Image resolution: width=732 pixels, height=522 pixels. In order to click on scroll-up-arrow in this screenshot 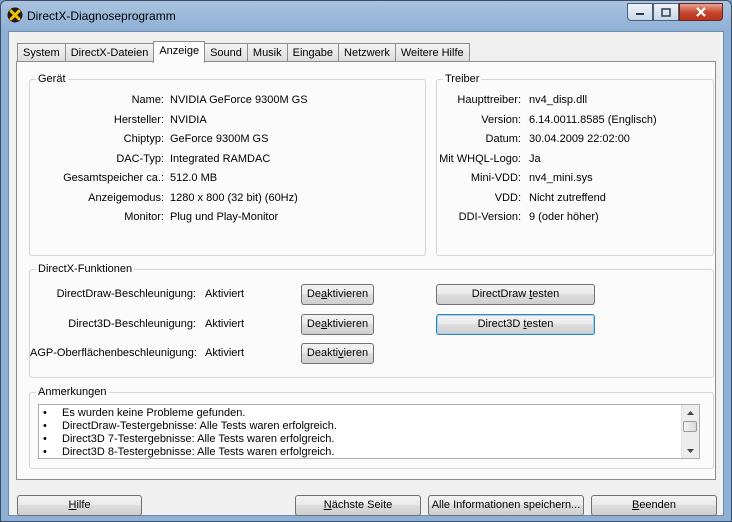, I will do `click(690, 412)`.